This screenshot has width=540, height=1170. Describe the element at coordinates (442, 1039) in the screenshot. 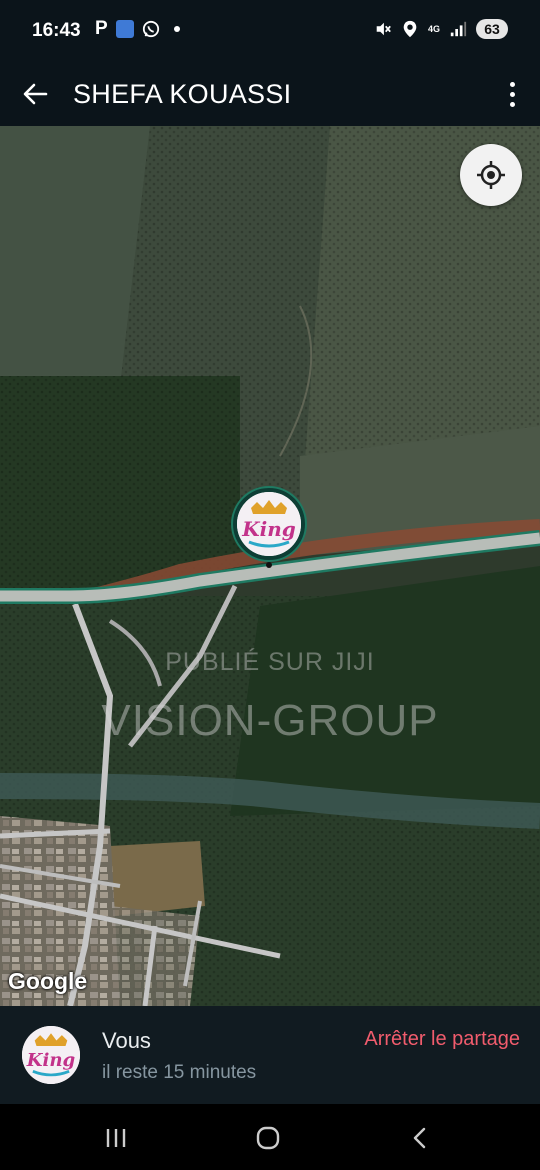

I see `stop-sharing-button: Arrêter le partage` at that location.